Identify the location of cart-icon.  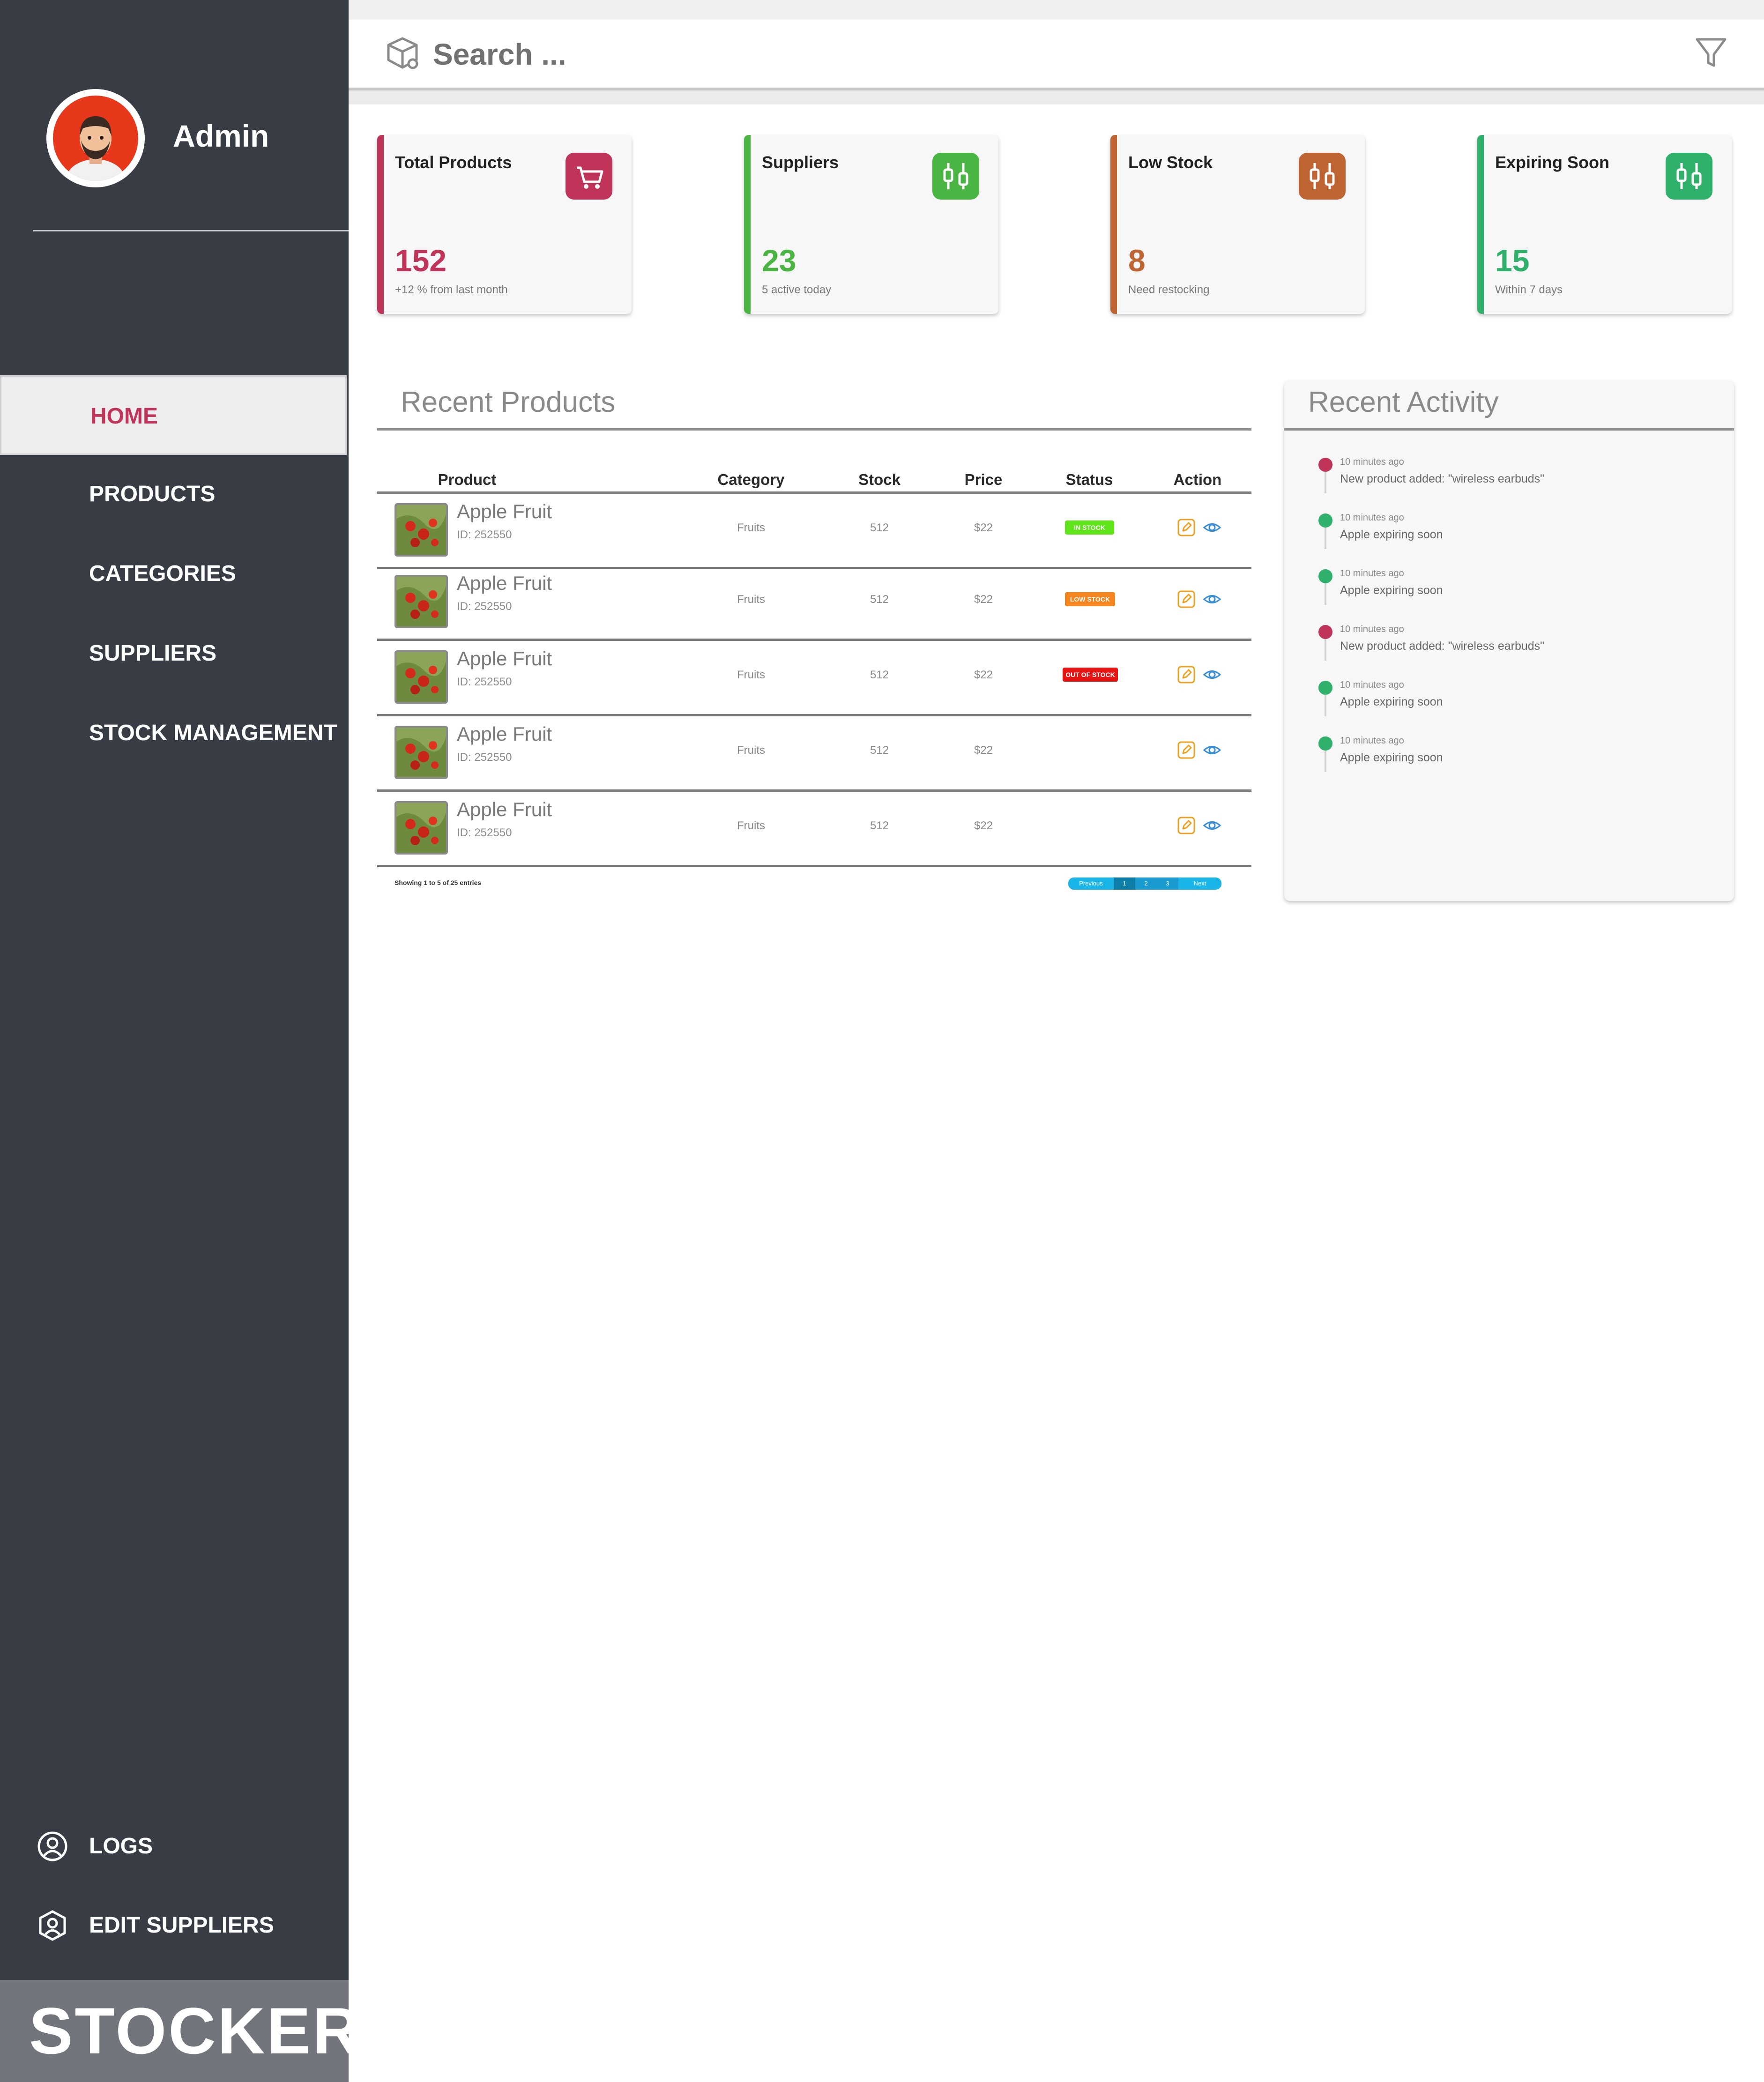
(589, 176).